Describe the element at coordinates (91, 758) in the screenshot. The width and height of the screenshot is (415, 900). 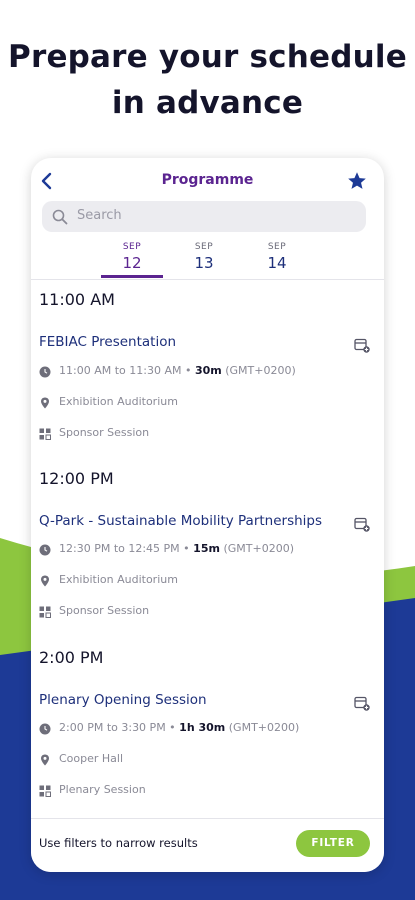
I see `session-location: Cooper Hall` at that location.